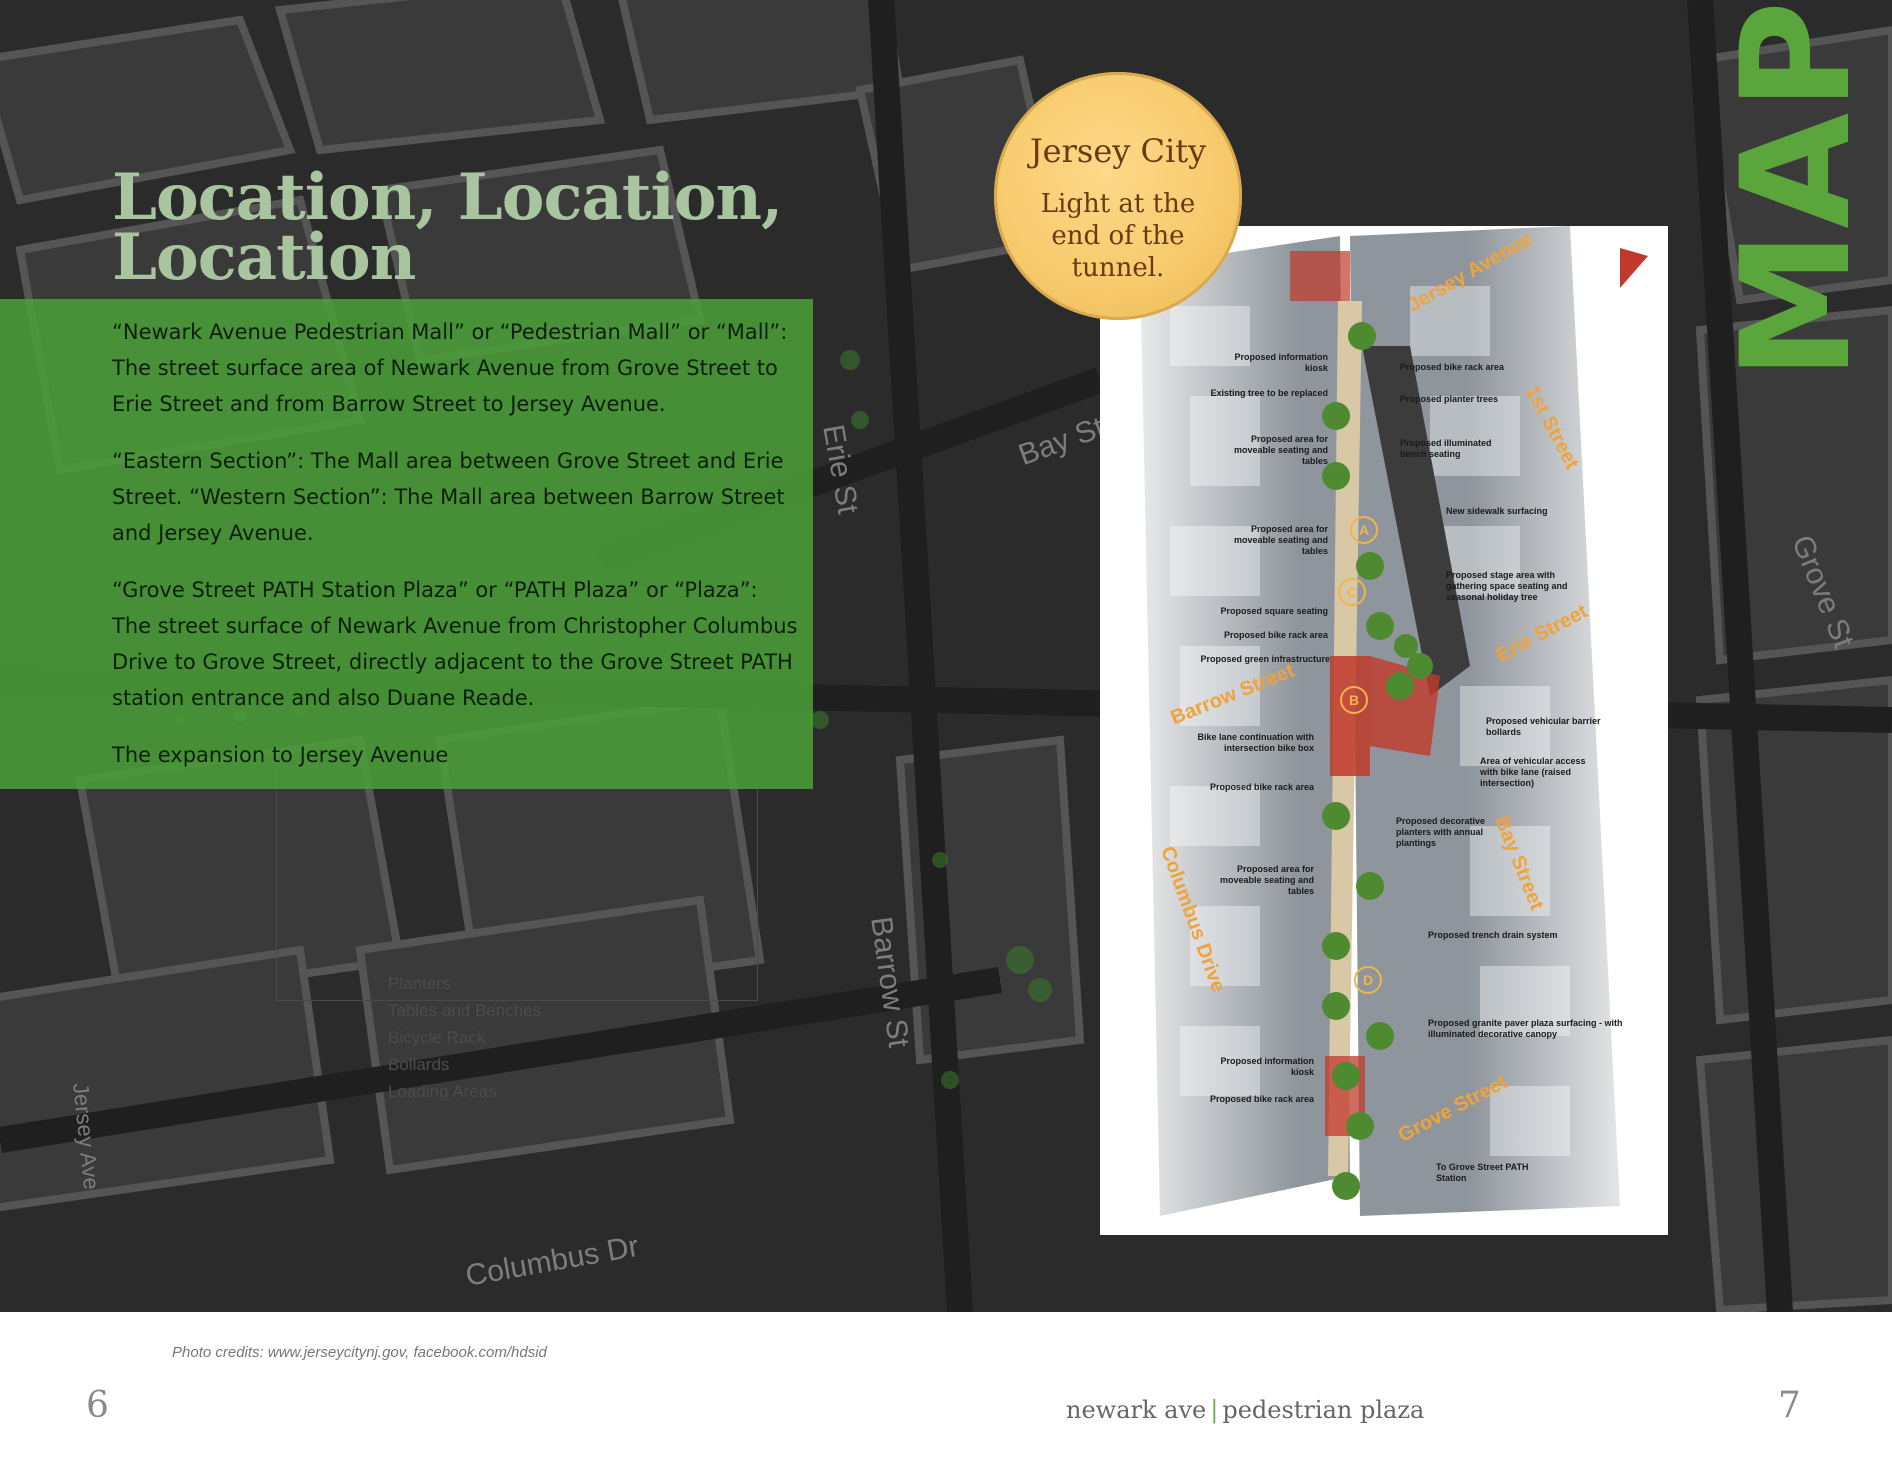 Image resolution: width=1892 pixels, height=1462 pixels. I want to click on plan-note: Proposed trench drain system, so click(1493, 935).